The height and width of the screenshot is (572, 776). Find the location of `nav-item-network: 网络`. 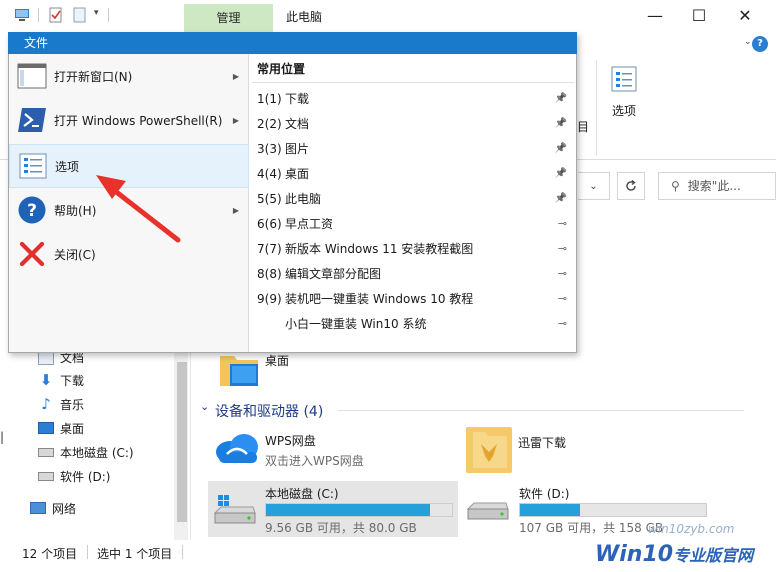

nav-item-network: 网络 is located at coordinates (53, 508).